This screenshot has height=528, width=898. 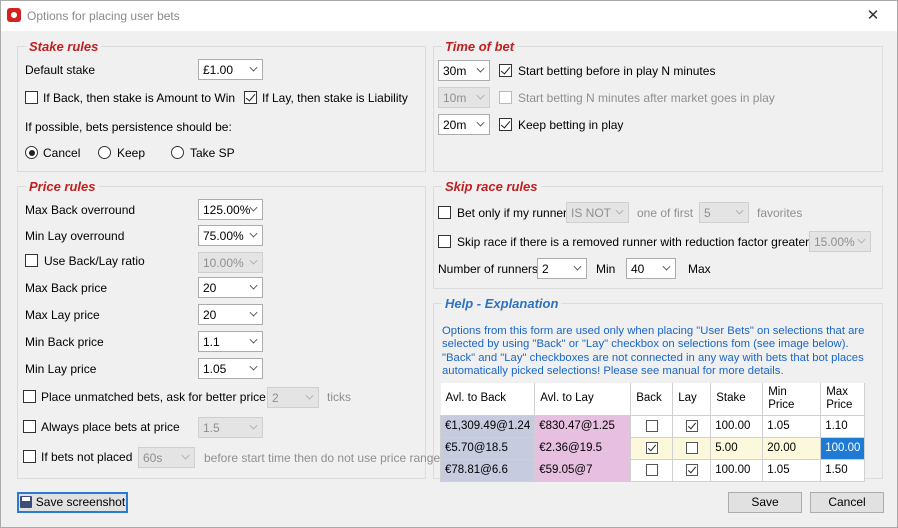 What do you see at coordinates (487, 426) in the screenshot?
I see `cell-avl-back: €1,309.49@1.24` at bounding box center [487, 426].